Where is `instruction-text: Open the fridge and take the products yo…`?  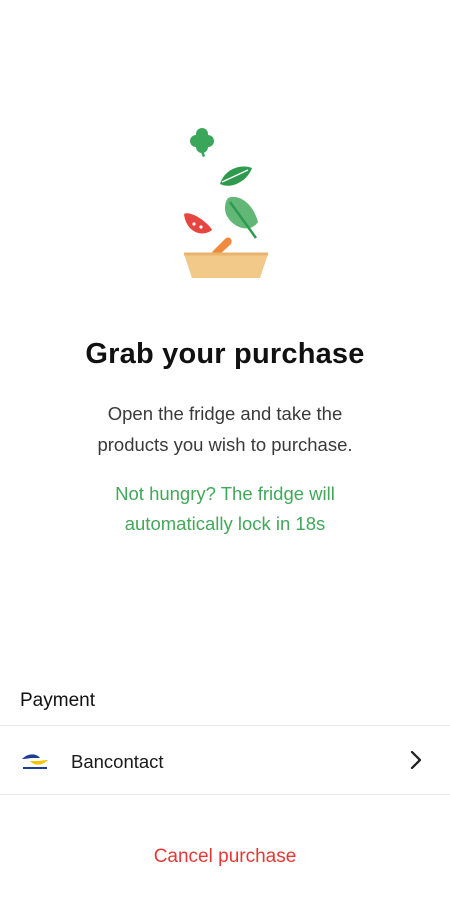
instruction-text: Open the fridge and take the products yo… is located at coordinates (225, 429).